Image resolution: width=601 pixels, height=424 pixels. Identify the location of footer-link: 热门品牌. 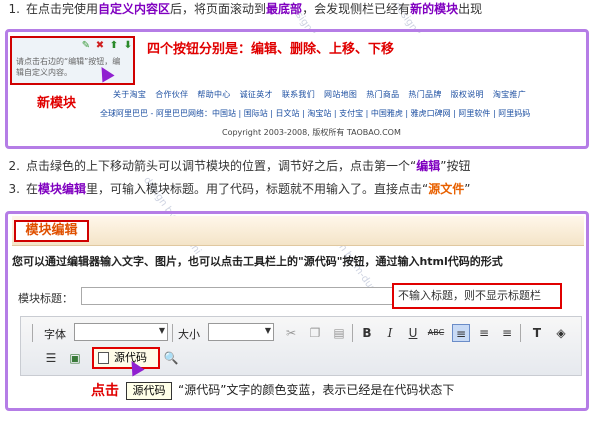
(424, 94).